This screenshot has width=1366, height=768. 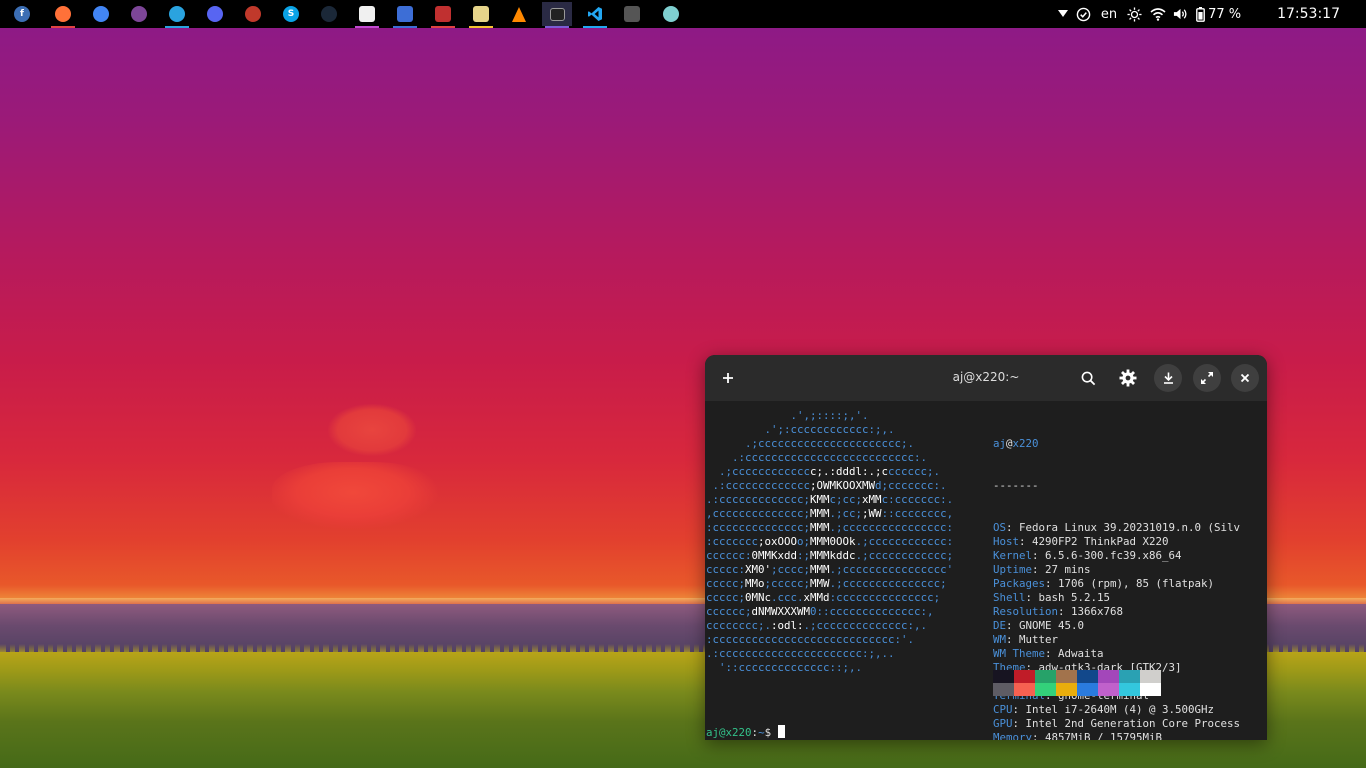 What do you see at coordinates (1013, 735) in the screenshot?
I see `info-key: Memory` at bounding box center [1013, 735].